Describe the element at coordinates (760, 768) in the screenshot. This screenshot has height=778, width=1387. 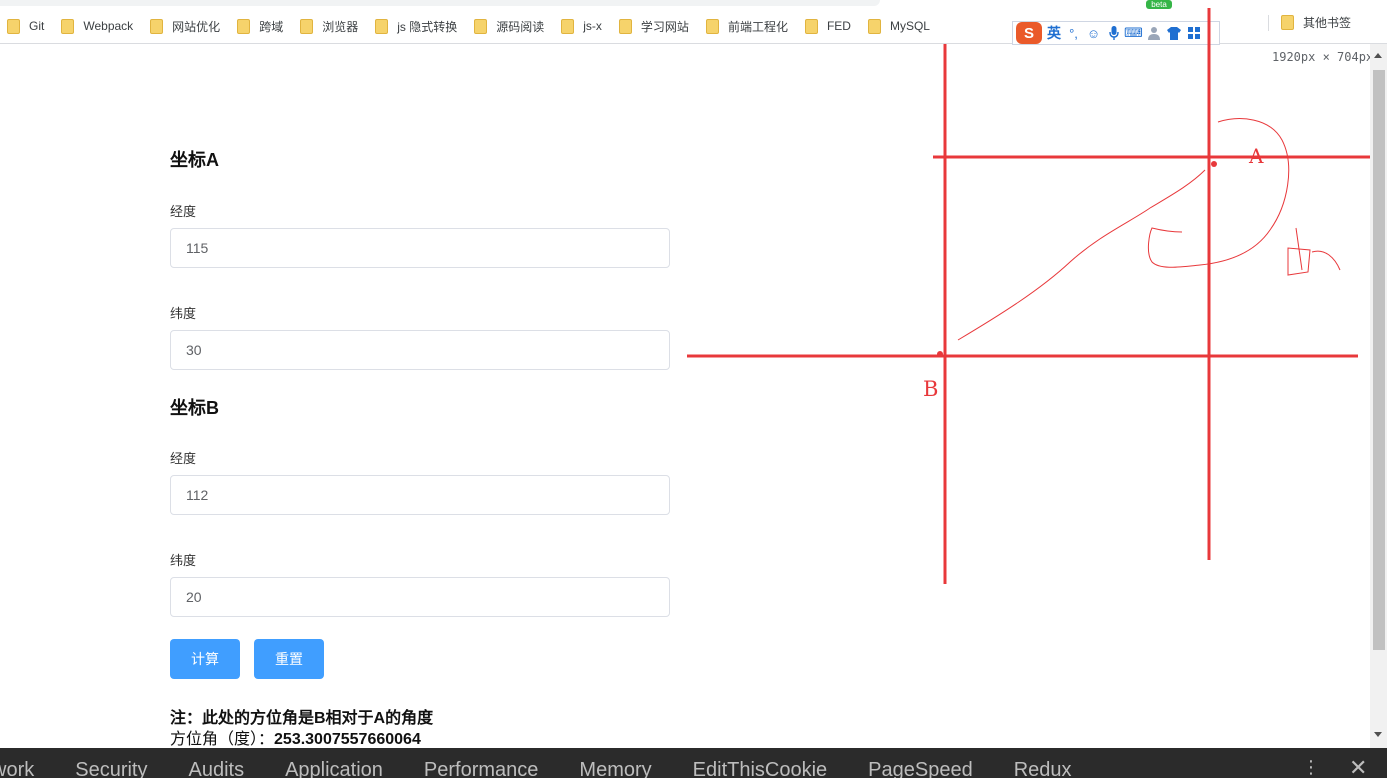
I see `devtools-tab-editthiscookie: EditThisCookie` at that location.